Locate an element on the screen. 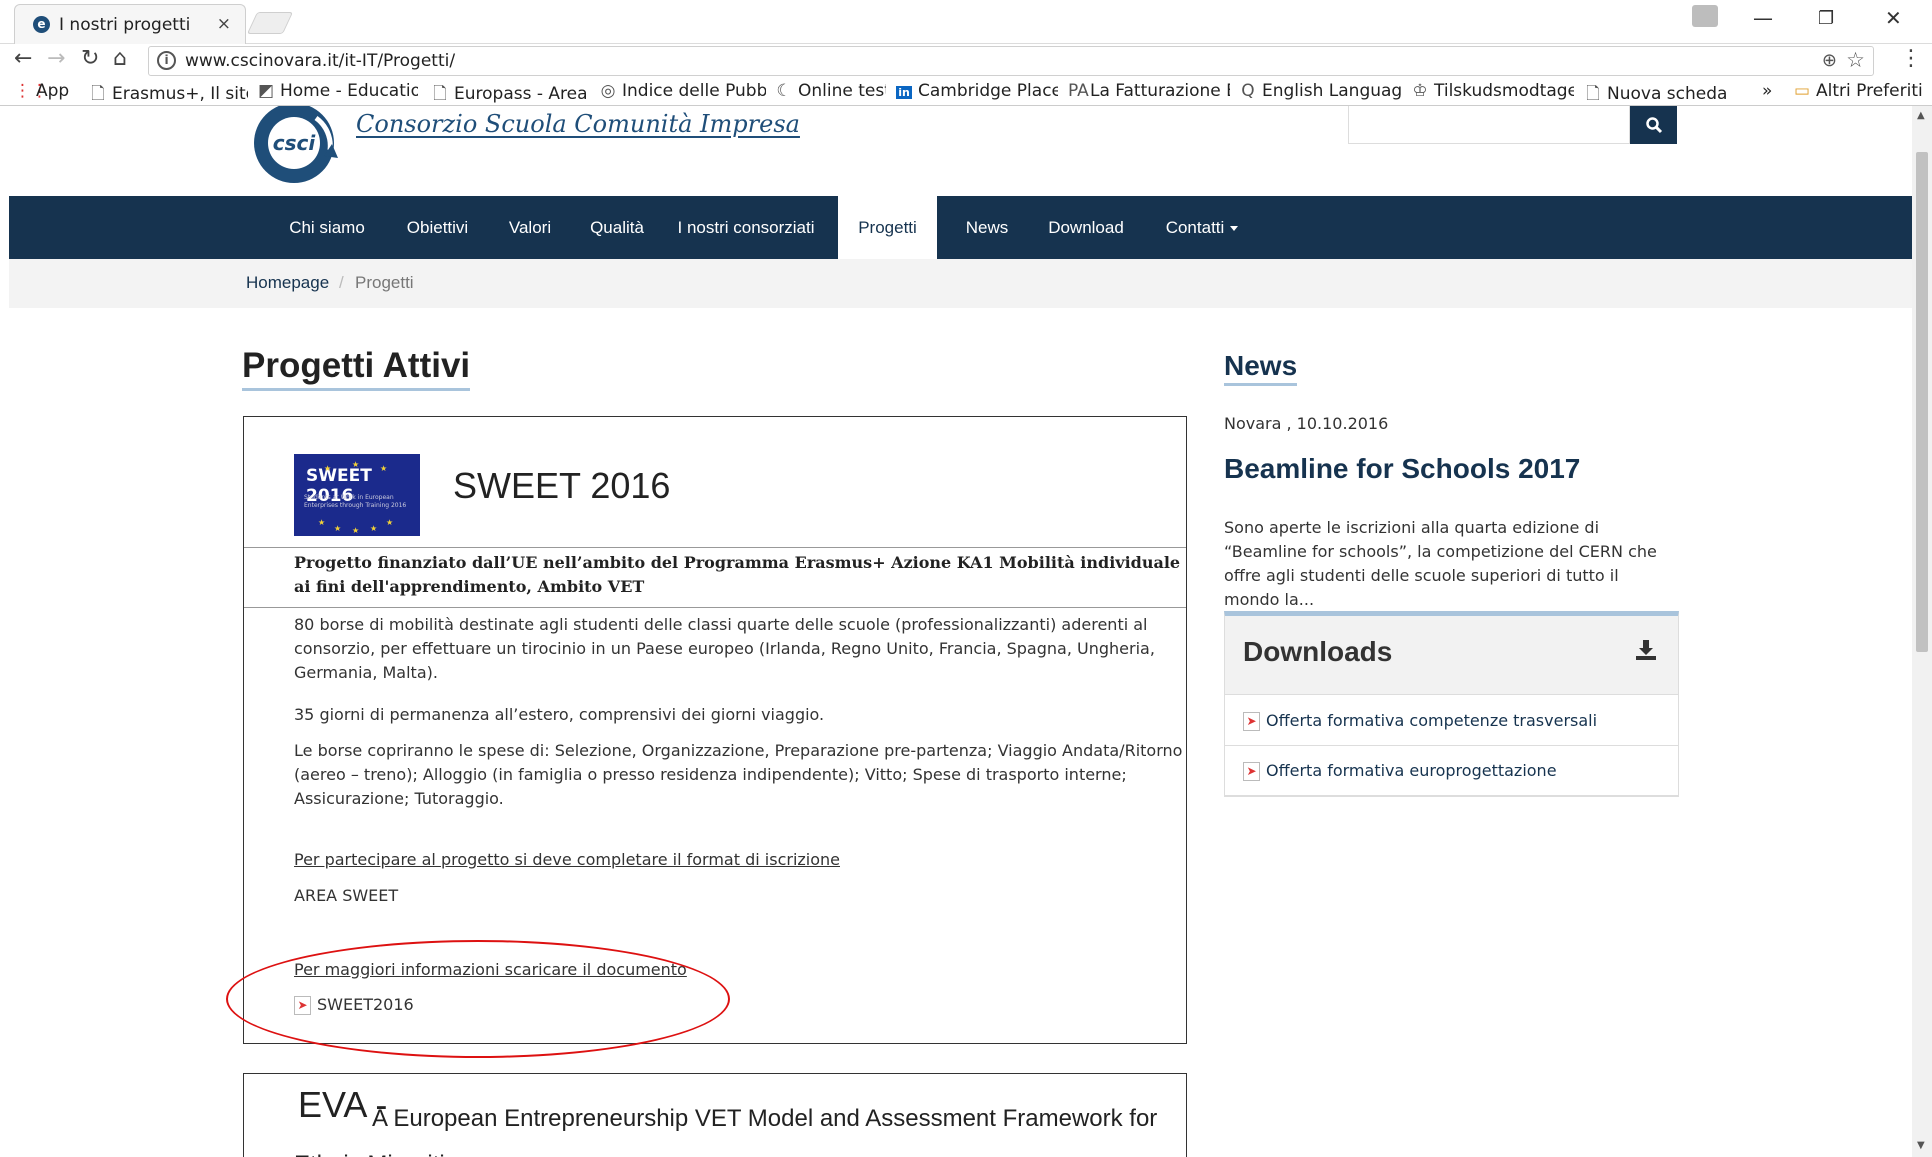  info-icon: i is located at coordinates (166, 60).